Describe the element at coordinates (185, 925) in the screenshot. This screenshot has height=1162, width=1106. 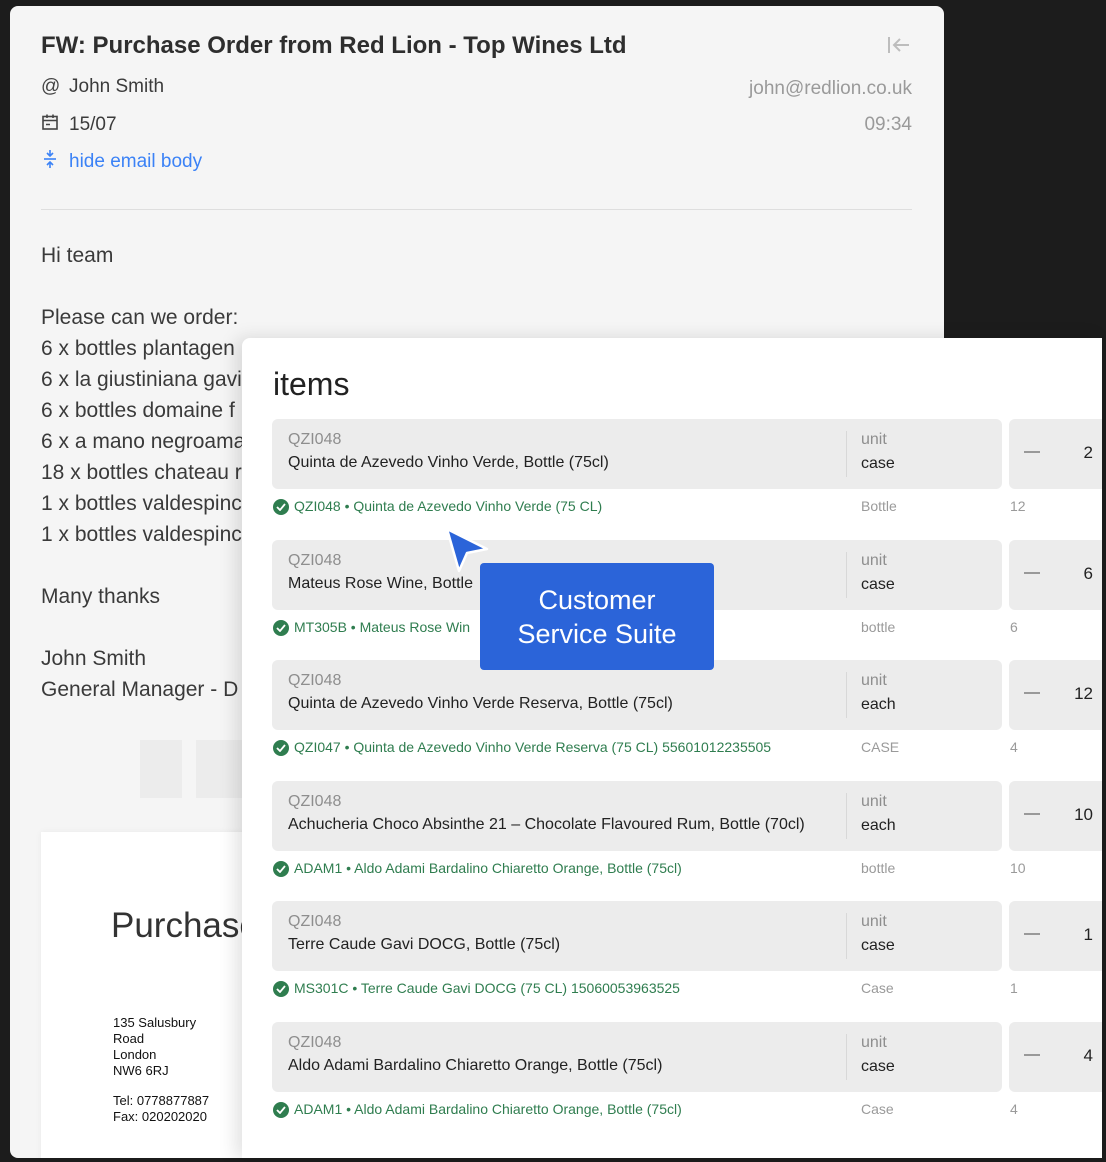
I see `attachment-title: Purchase` at that location.